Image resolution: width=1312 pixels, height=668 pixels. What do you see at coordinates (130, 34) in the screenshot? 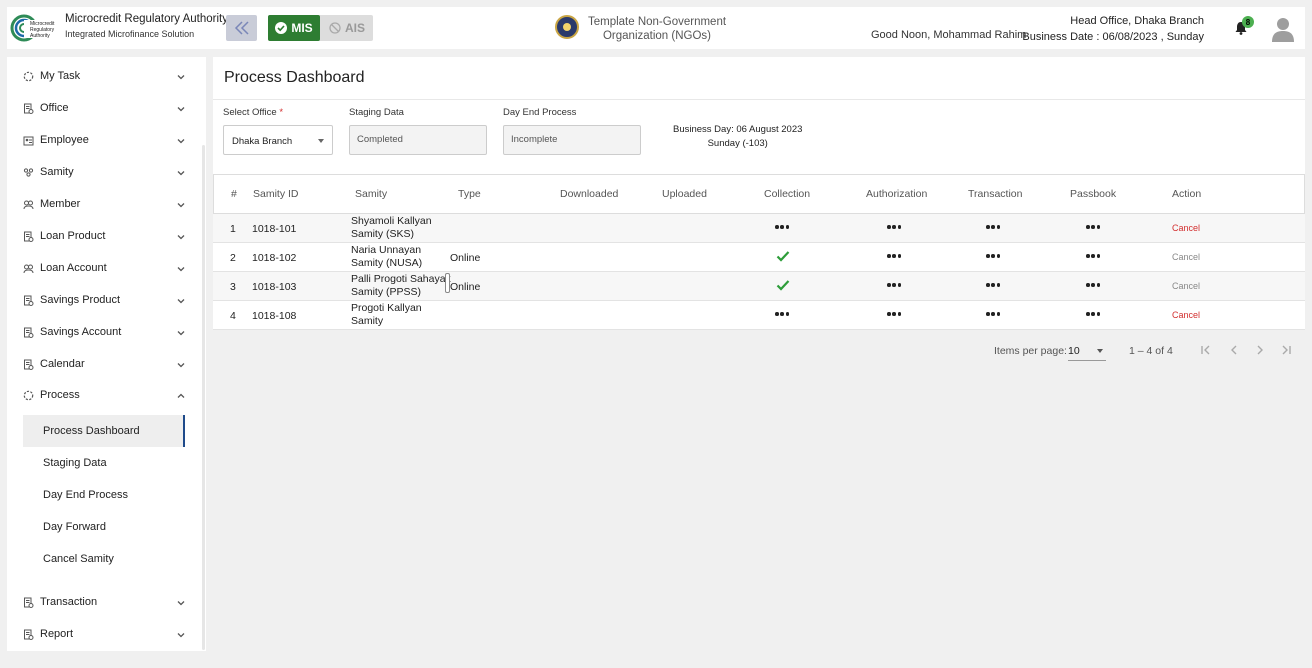
I see `org-subtitle: Integrated Microfinance Solution` at bounding box center [130, 34].